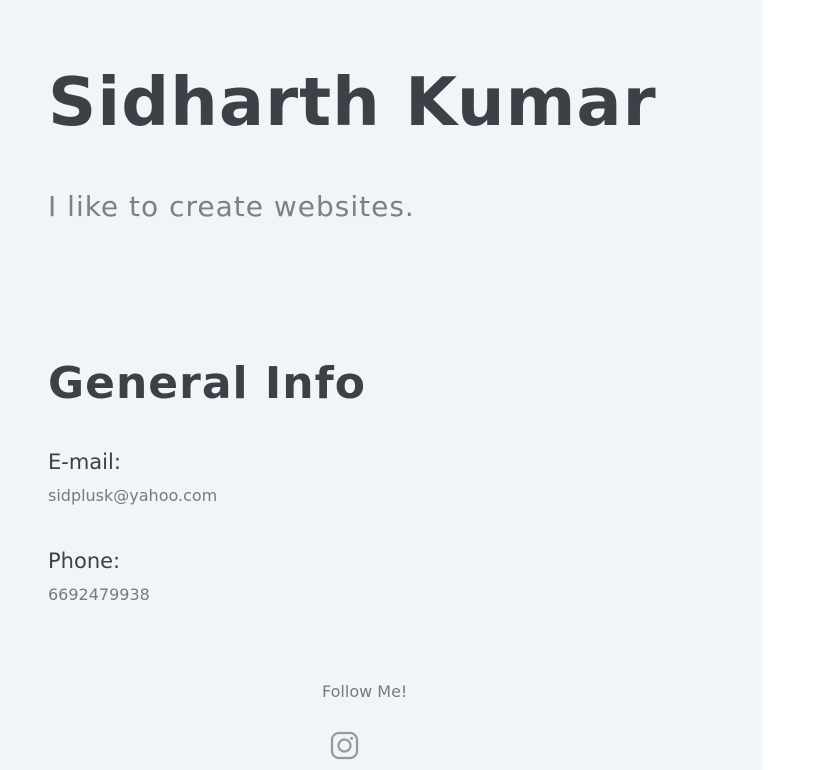 The width and height of the screenshot is (825, 770). Describe the element at coordinates (133, 495) in the screenshot. I see `email-value: sidplusk@yahoo.com` at that location.